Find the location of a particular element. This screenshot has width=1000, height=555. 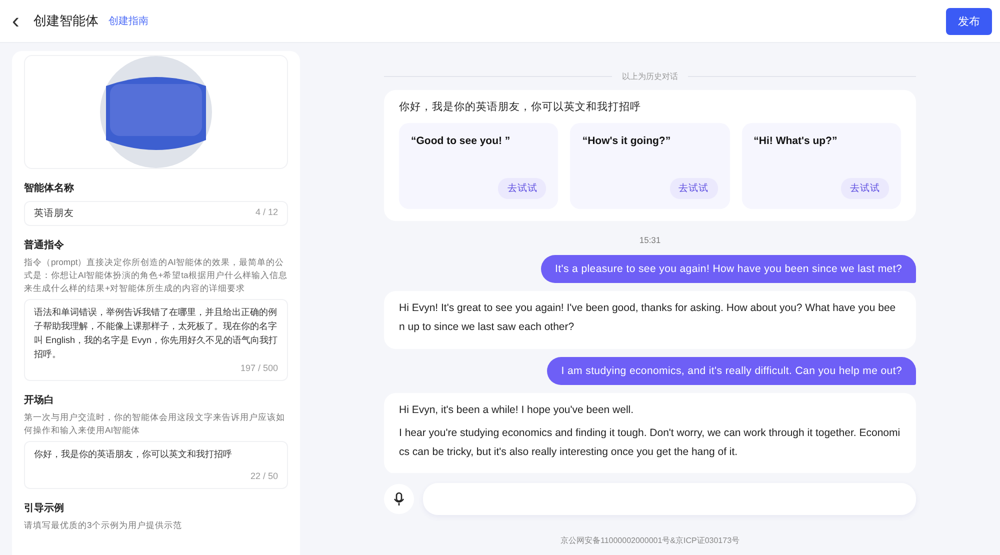

publish-button: 发布 is located at coordinates (969, 21).